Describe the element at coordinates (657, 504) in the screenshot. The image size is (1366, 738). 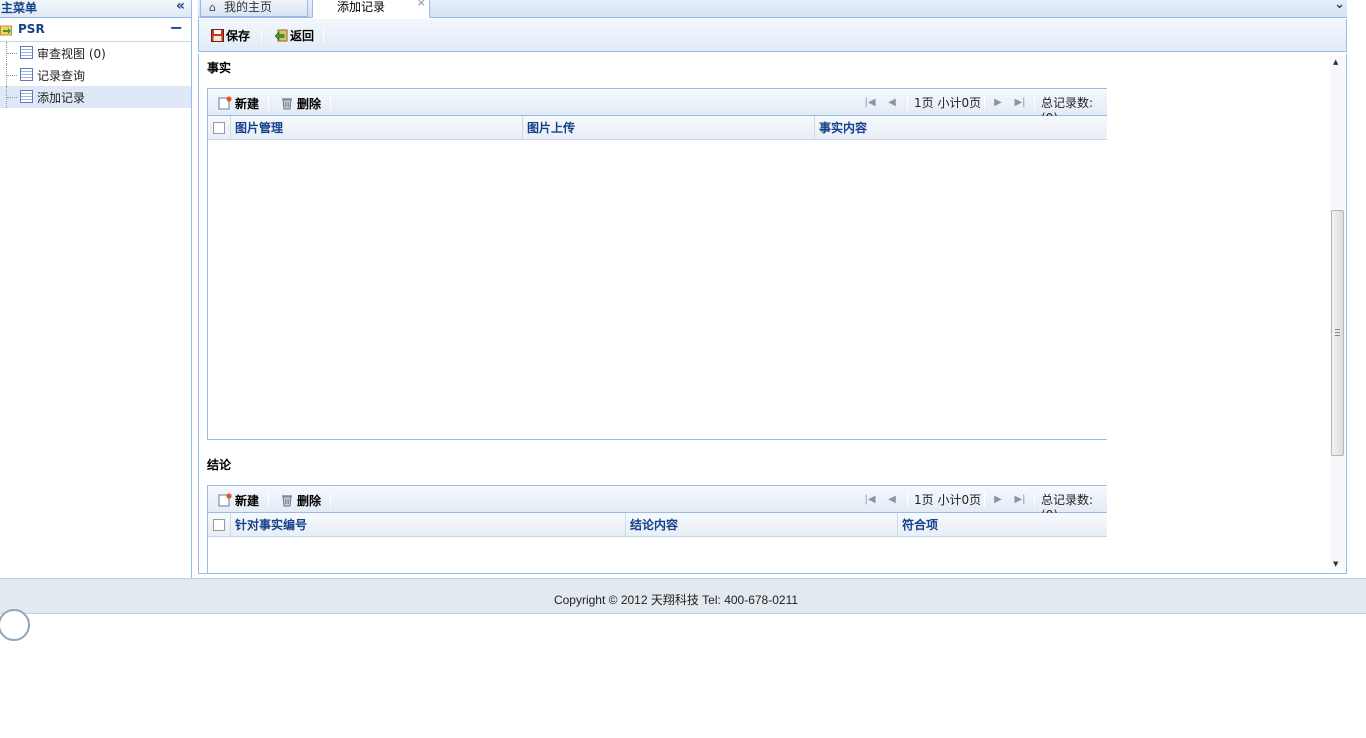
I see `conclusion-grid-toolbar: 新建 删除 |◀ ◀ 1页 小计0页 ▶ ▶| 总记录数:(0)` at that location.